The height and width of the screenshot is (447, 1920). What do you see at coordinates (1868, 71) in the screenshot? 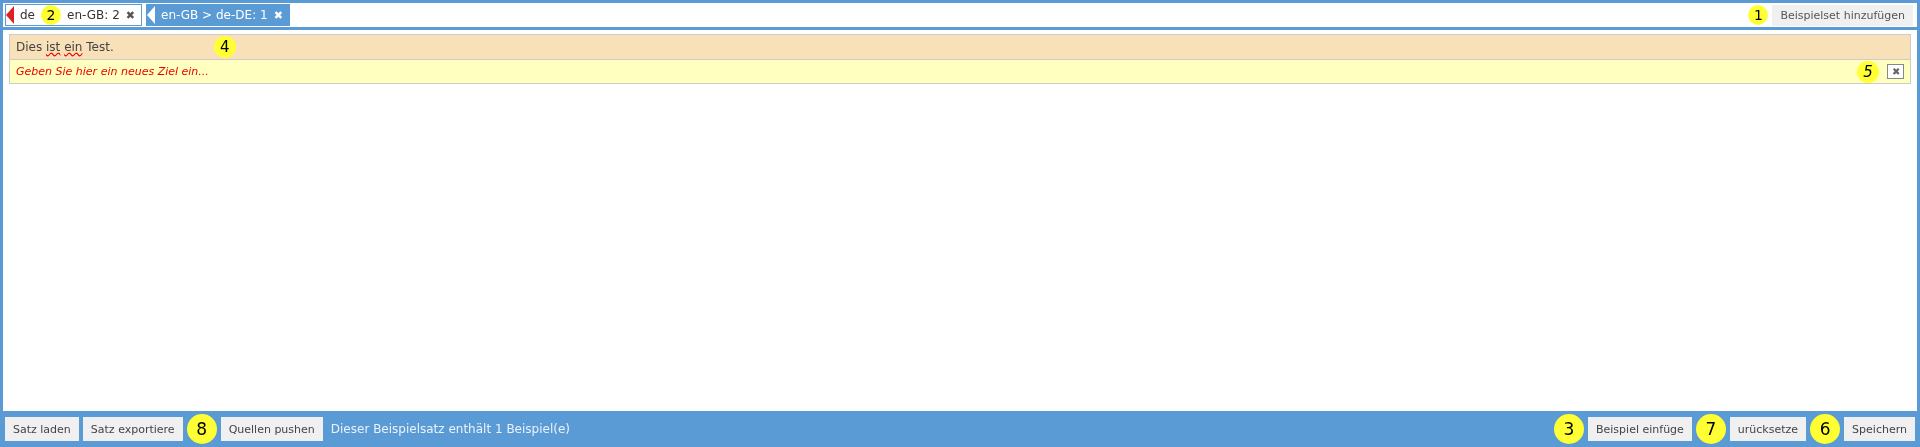
I see `callout-marker: 5` at bounding box center [1868, 71].